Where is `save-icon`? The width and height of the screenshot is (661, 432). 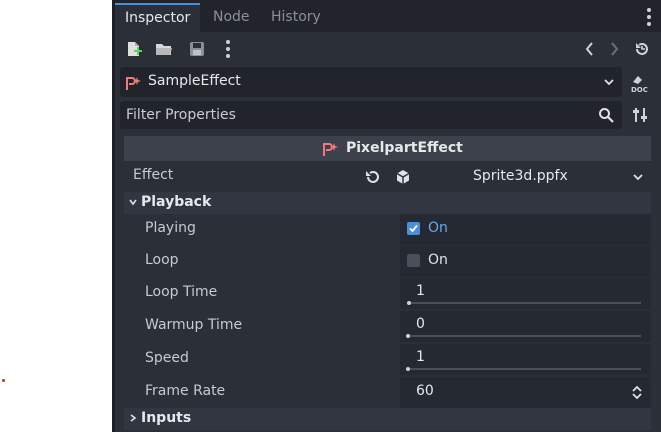
save-icon is located at coordinates (197, 49).